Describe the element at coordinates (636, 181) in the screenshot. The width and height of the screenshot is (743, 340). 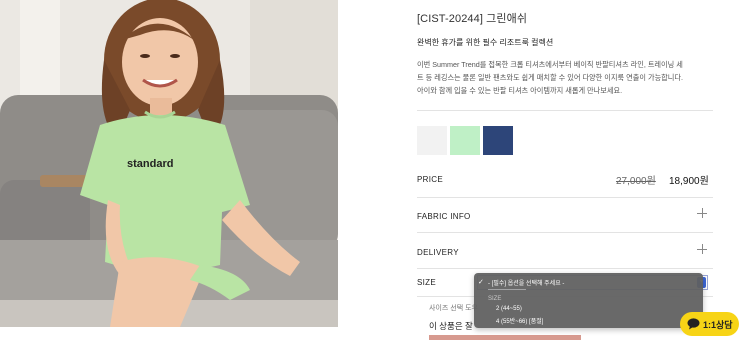
I see `original-price: 27,000원` at that location.